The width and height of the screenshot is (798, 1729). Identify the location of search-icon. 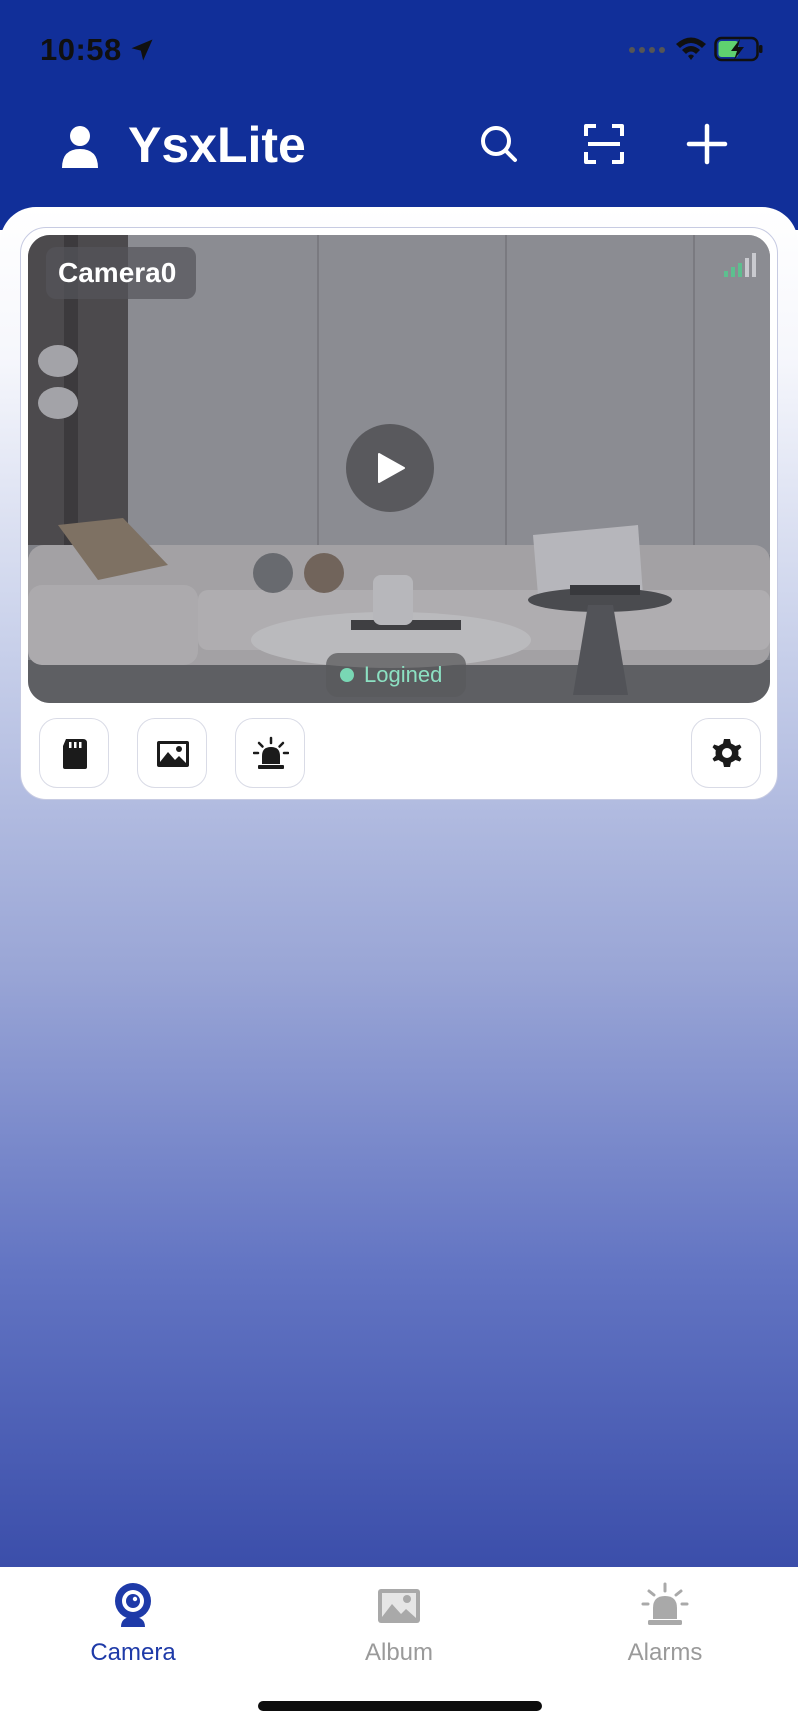
(499, 144).